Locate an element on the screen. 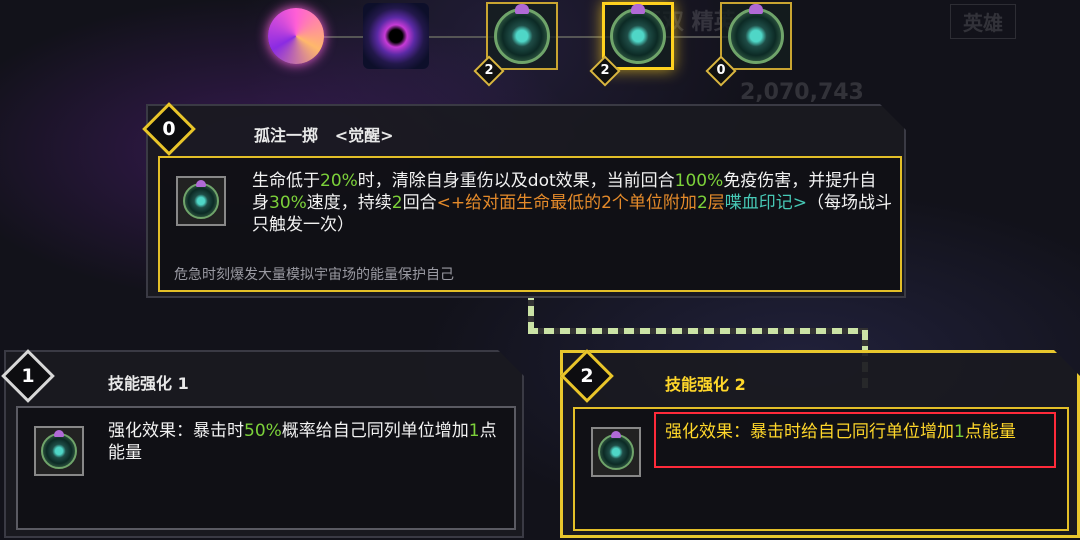  arrow-shield-orb-icon is located at coordinates (756, 36).